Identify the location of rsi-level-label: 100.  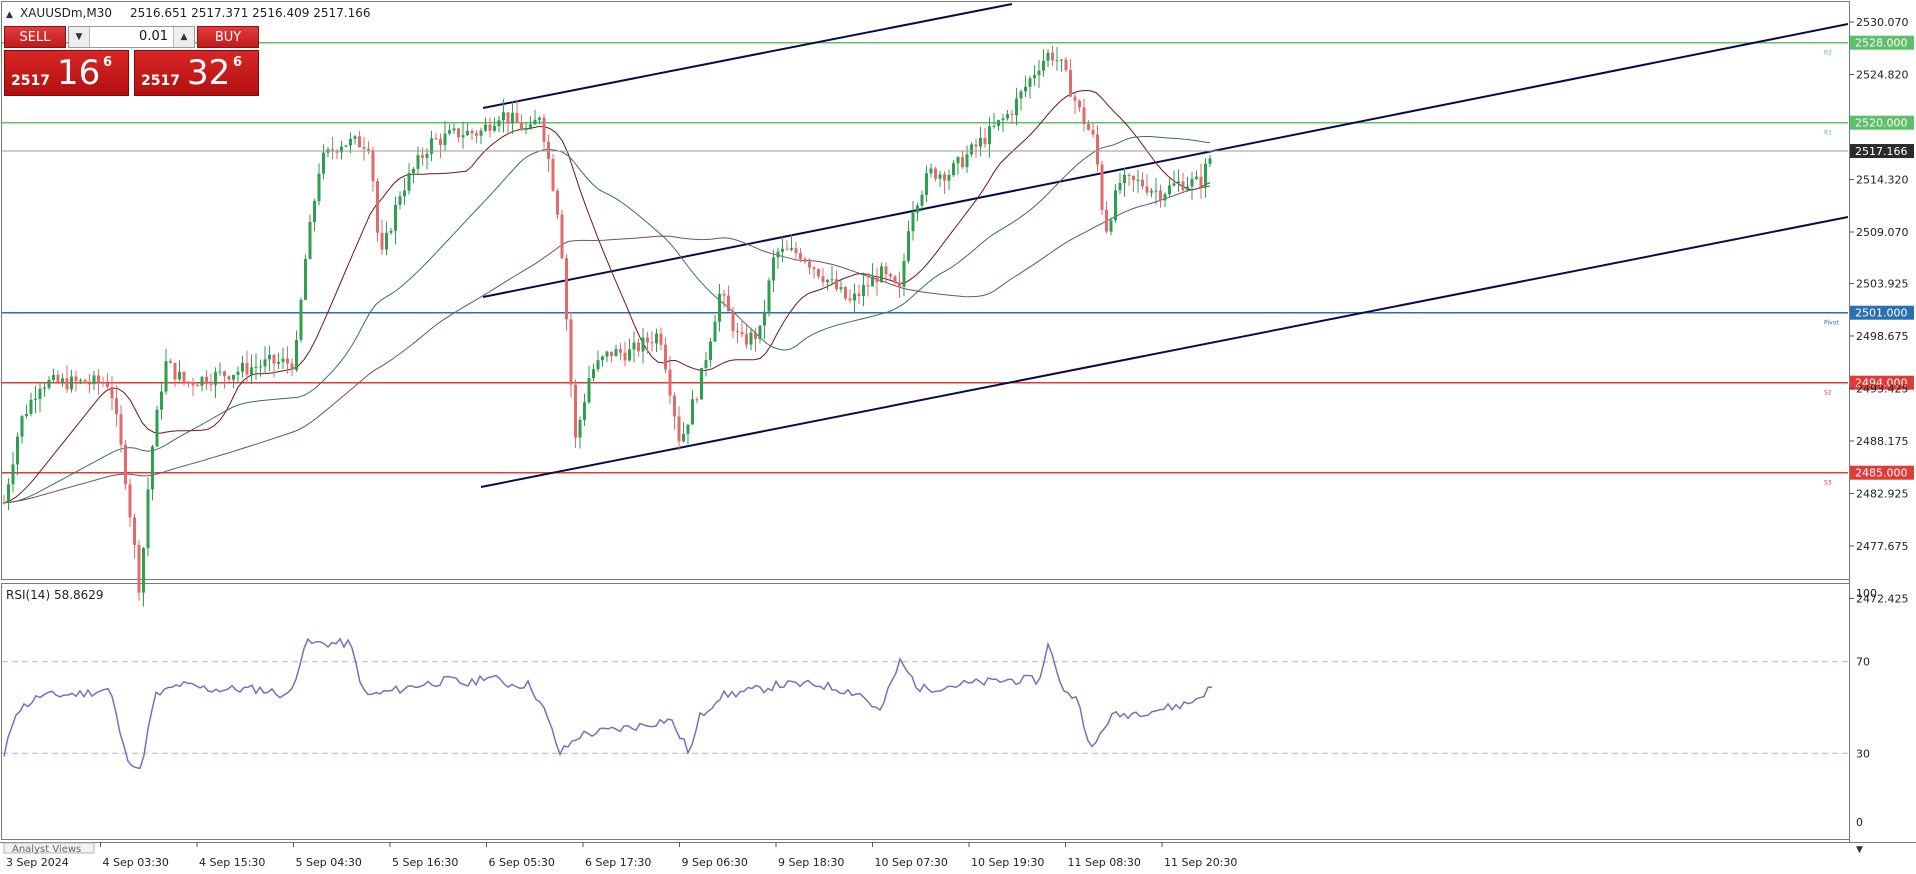
(1866, 593).